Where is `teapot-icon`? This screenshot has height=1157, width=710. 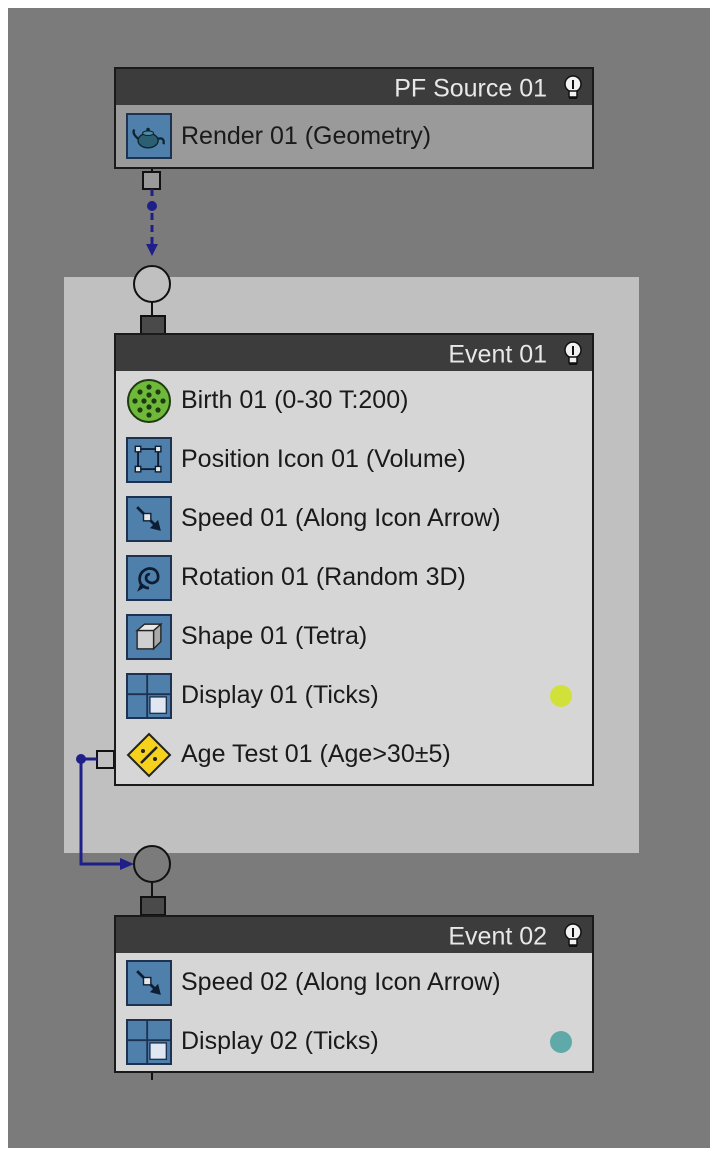 teapot-icon is located at coordinates (149, 136).